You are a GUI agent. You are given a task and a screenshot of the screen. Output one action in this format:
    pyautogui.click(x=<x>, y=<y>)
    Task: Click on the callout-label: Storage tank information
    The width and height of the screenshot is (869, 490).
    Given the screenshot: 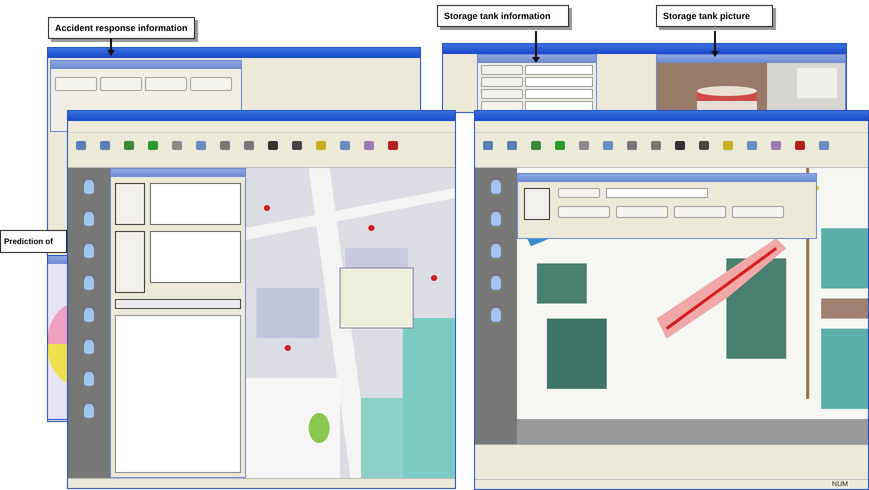 What is the action you would take?
    pyautogui.click(x=503, y=16)
    